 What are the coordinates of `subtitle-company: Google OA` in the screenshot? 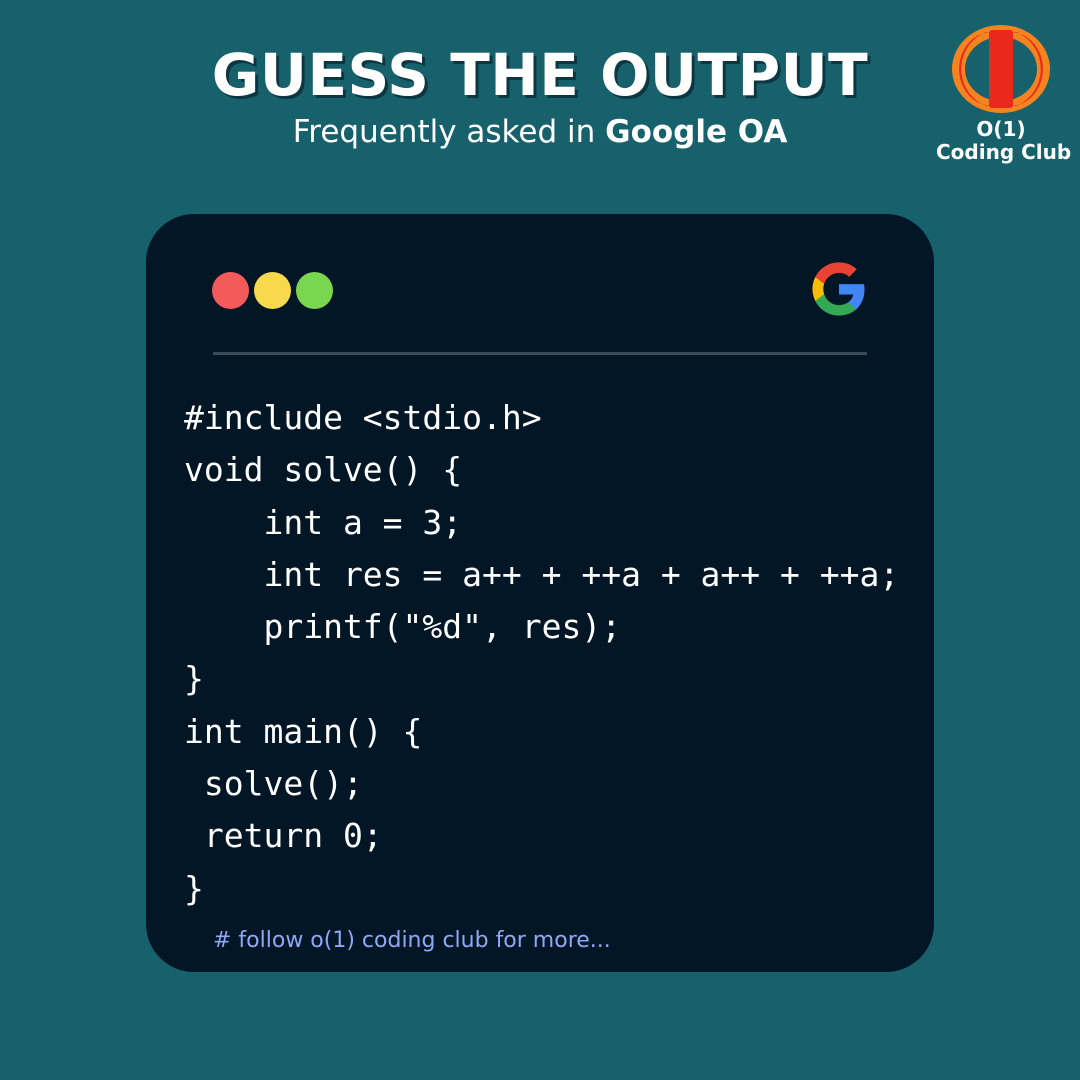 It's located at (696, 132).